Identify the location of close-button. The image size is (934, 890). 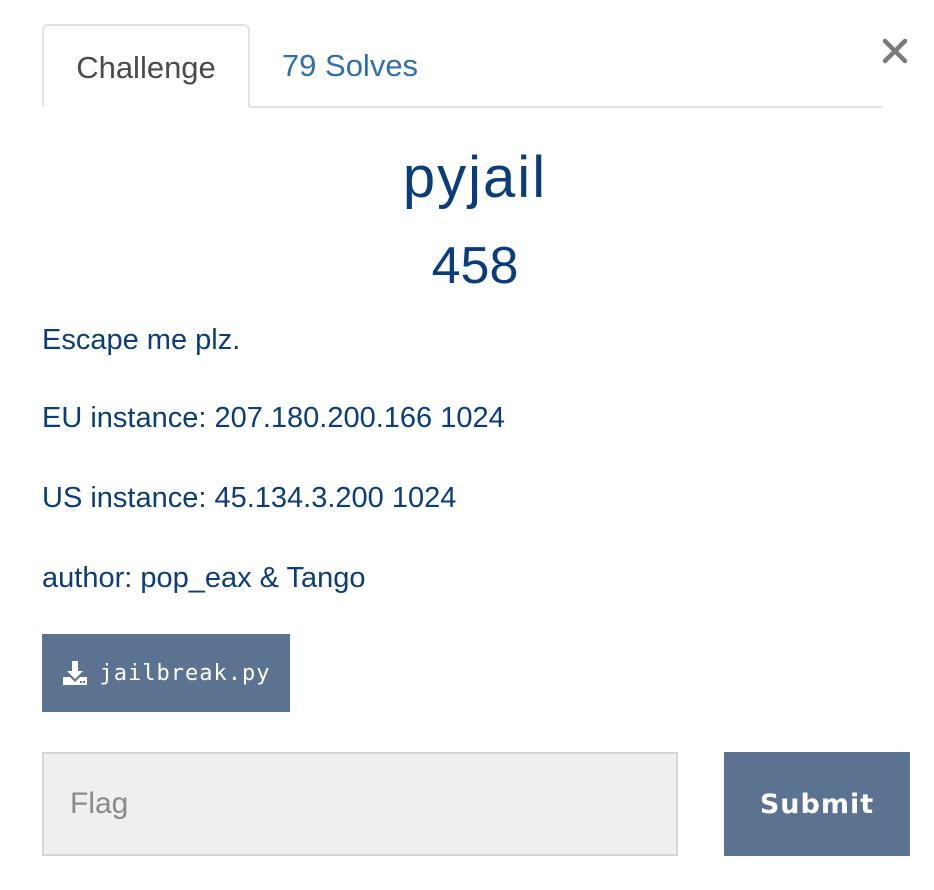
(895, 51).